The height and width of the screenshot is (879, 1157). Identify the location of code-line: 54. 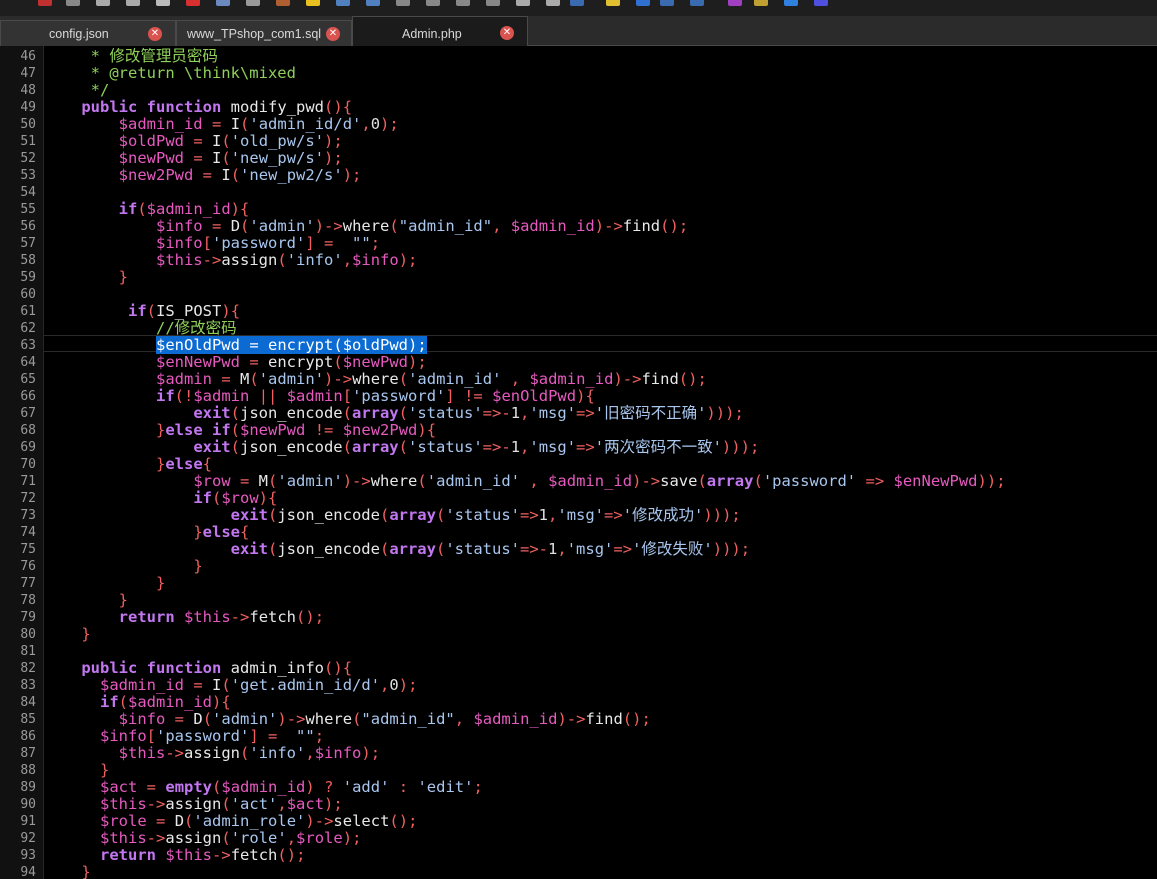
(578, 192).